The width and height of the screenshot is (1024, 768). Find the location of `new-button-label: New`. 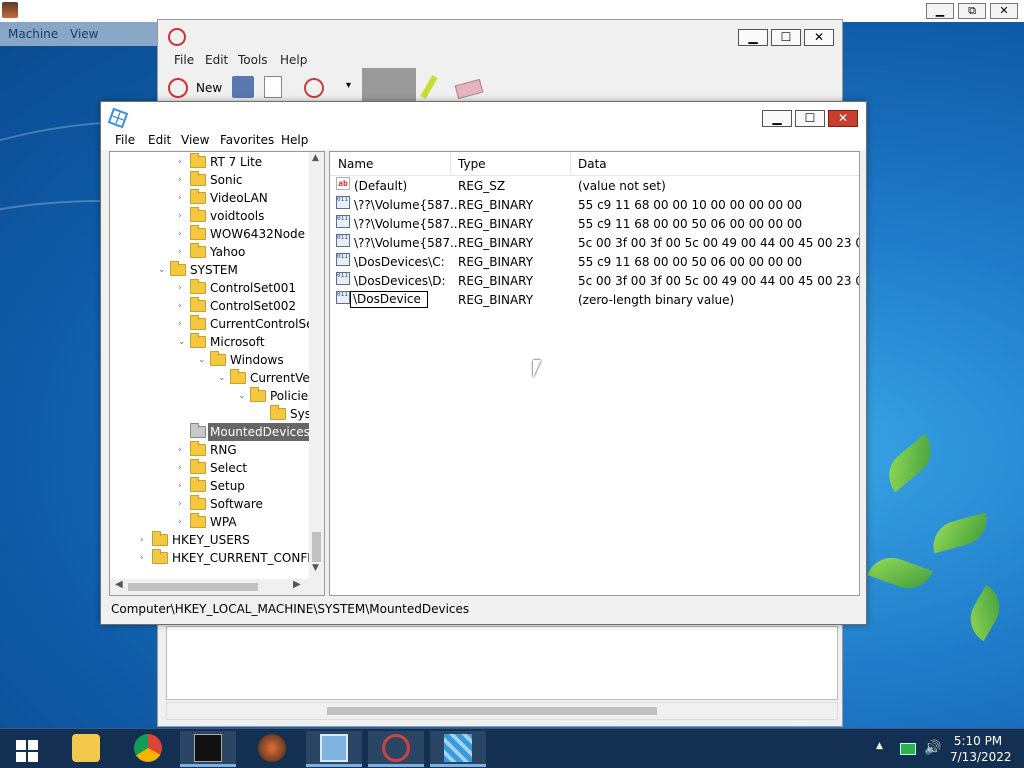

new-button-label: New is located at coordinates (209, 88).